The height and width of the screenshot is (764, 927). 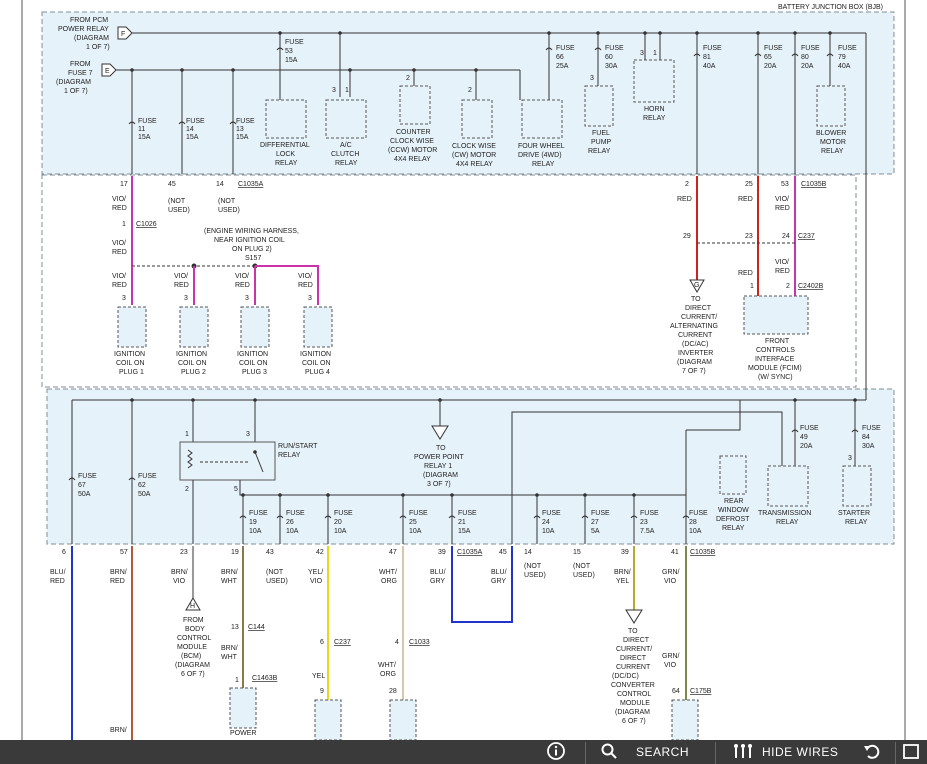 What do you see at coordinates (541, 146) in the screenshot?
I see `svg-text: FOUR WHEEL` at bounding box center [541, 146].